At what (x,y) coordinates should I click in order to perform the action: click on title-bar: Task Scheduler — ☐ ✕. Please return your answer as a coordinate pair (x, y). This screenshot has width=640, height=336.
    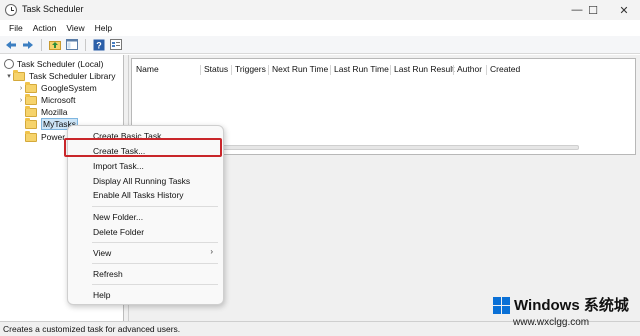
    Looking at the image, I should click on (320, 10).